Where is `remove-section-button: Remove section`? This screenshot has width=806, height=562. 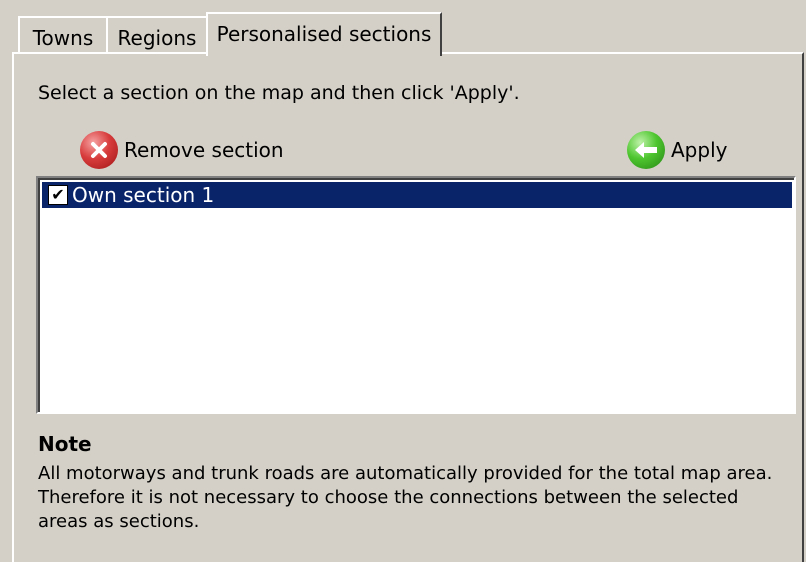
remove-section-button: Remove section is located at coordinates (182, 150).